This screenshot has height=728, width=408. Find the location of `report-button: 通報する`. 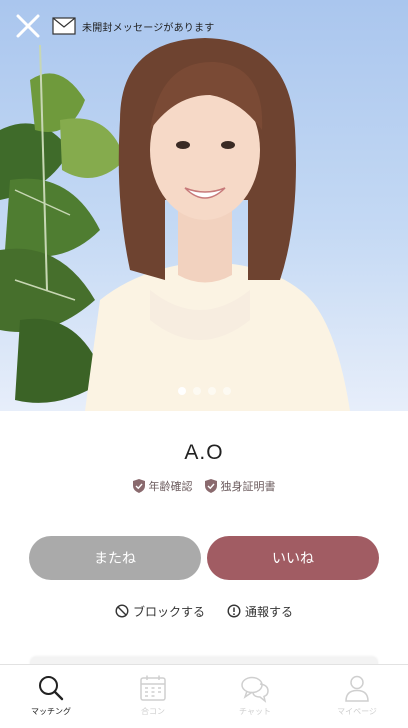

report-button: 通報する is located at coordinates (260, 611).